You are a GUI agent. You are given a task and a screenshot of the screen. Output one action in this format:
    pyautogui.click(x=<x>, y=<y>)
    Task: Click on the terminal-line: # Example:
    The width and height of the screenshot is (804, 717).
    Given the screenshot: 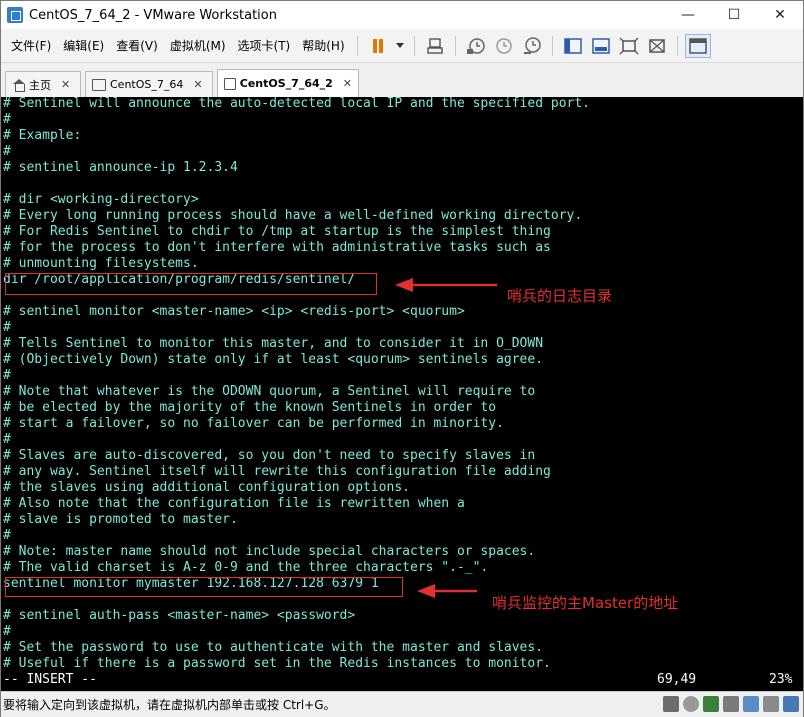 What is the action you would take?
    pyautogui.click(x=42, y=135)
    